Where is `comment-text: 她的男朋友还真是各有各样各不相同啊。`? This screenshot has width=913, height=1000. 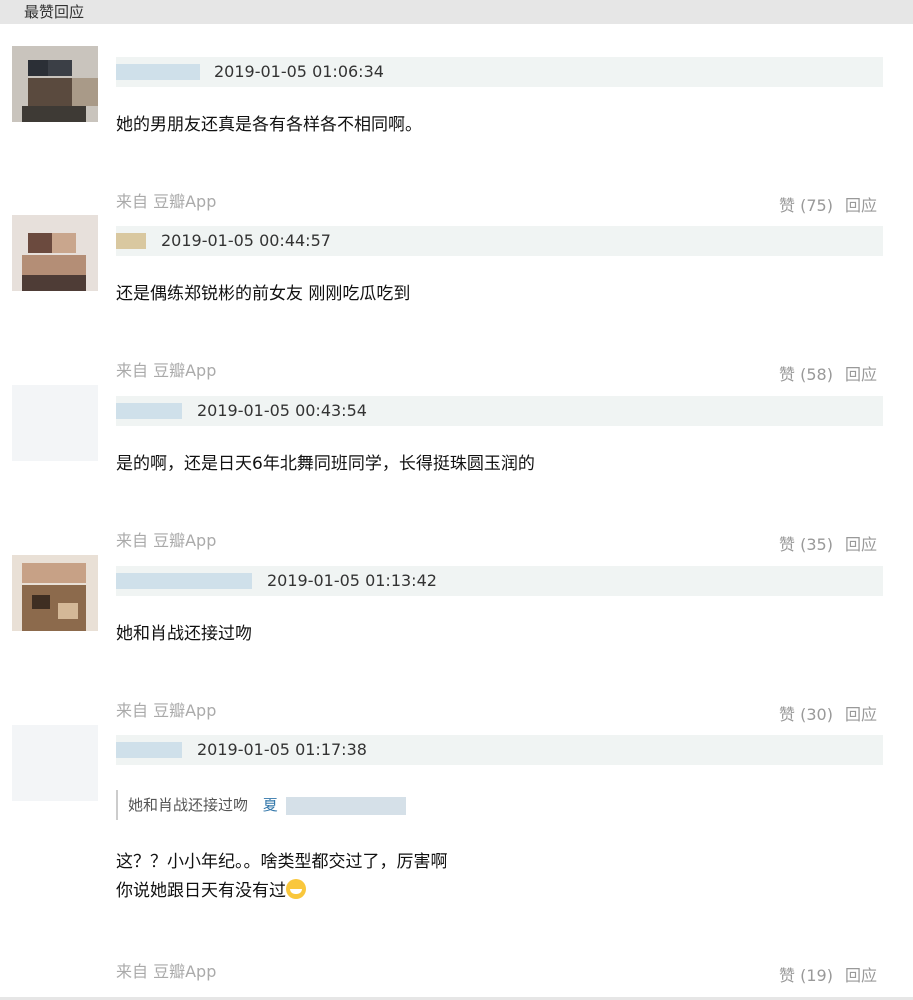
comment-text: 她的男朋友还真是各有各样各不相同啊。 is located at coordinates (269, 125).